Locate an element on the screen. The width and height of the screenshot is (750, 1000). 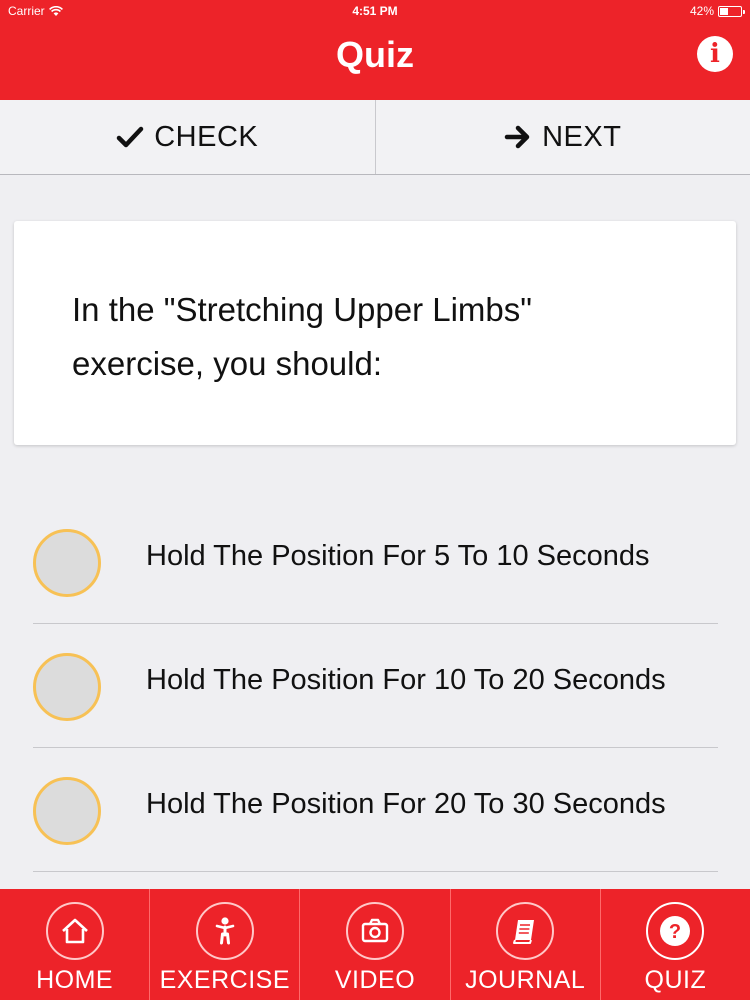
info-button: i is located at coordinates (715, 54).